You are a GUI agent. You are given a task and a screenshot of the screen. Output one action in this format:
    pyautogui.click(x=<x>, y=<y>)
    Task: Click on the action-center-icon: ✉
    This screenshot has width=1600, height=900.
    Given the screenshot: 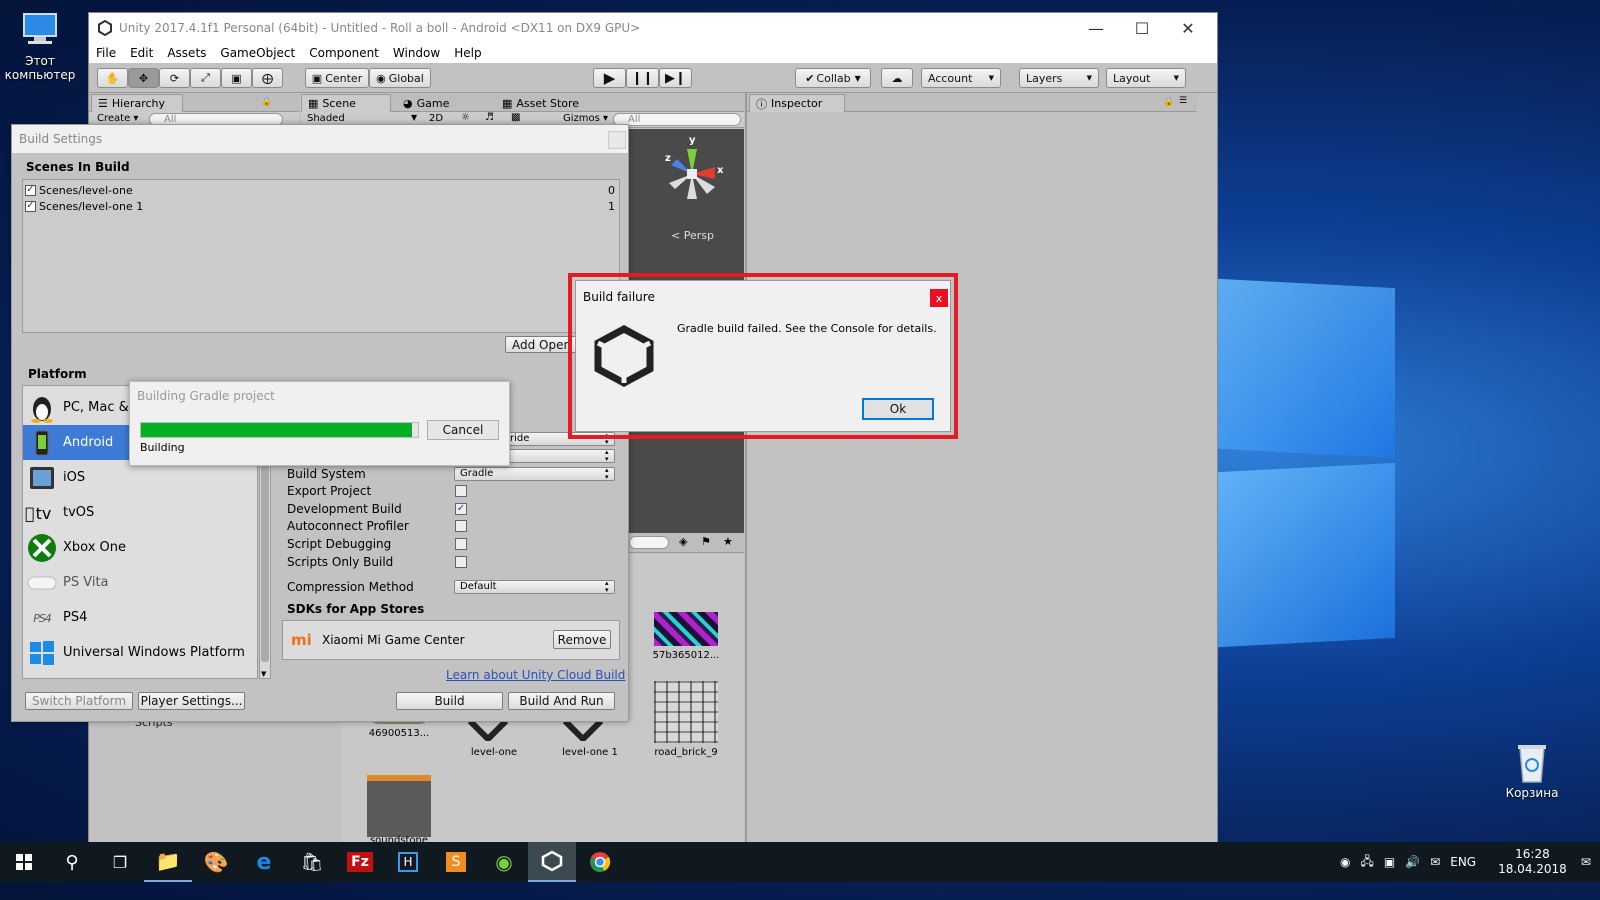 What is the action you would take?
    pyautogui.click(x=1586, y=862)
    